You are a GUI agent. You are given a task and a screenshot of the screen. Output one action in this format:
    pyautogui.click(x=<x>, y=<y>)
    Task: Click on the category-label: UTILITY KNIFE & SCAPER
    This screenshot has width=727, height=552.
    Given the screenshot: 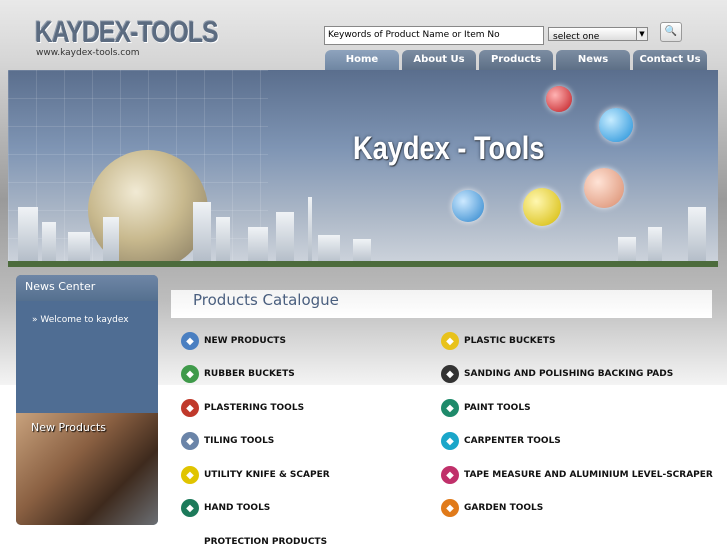 What is the action you would take?
    pyautogui.click(x=267, y=475)
    